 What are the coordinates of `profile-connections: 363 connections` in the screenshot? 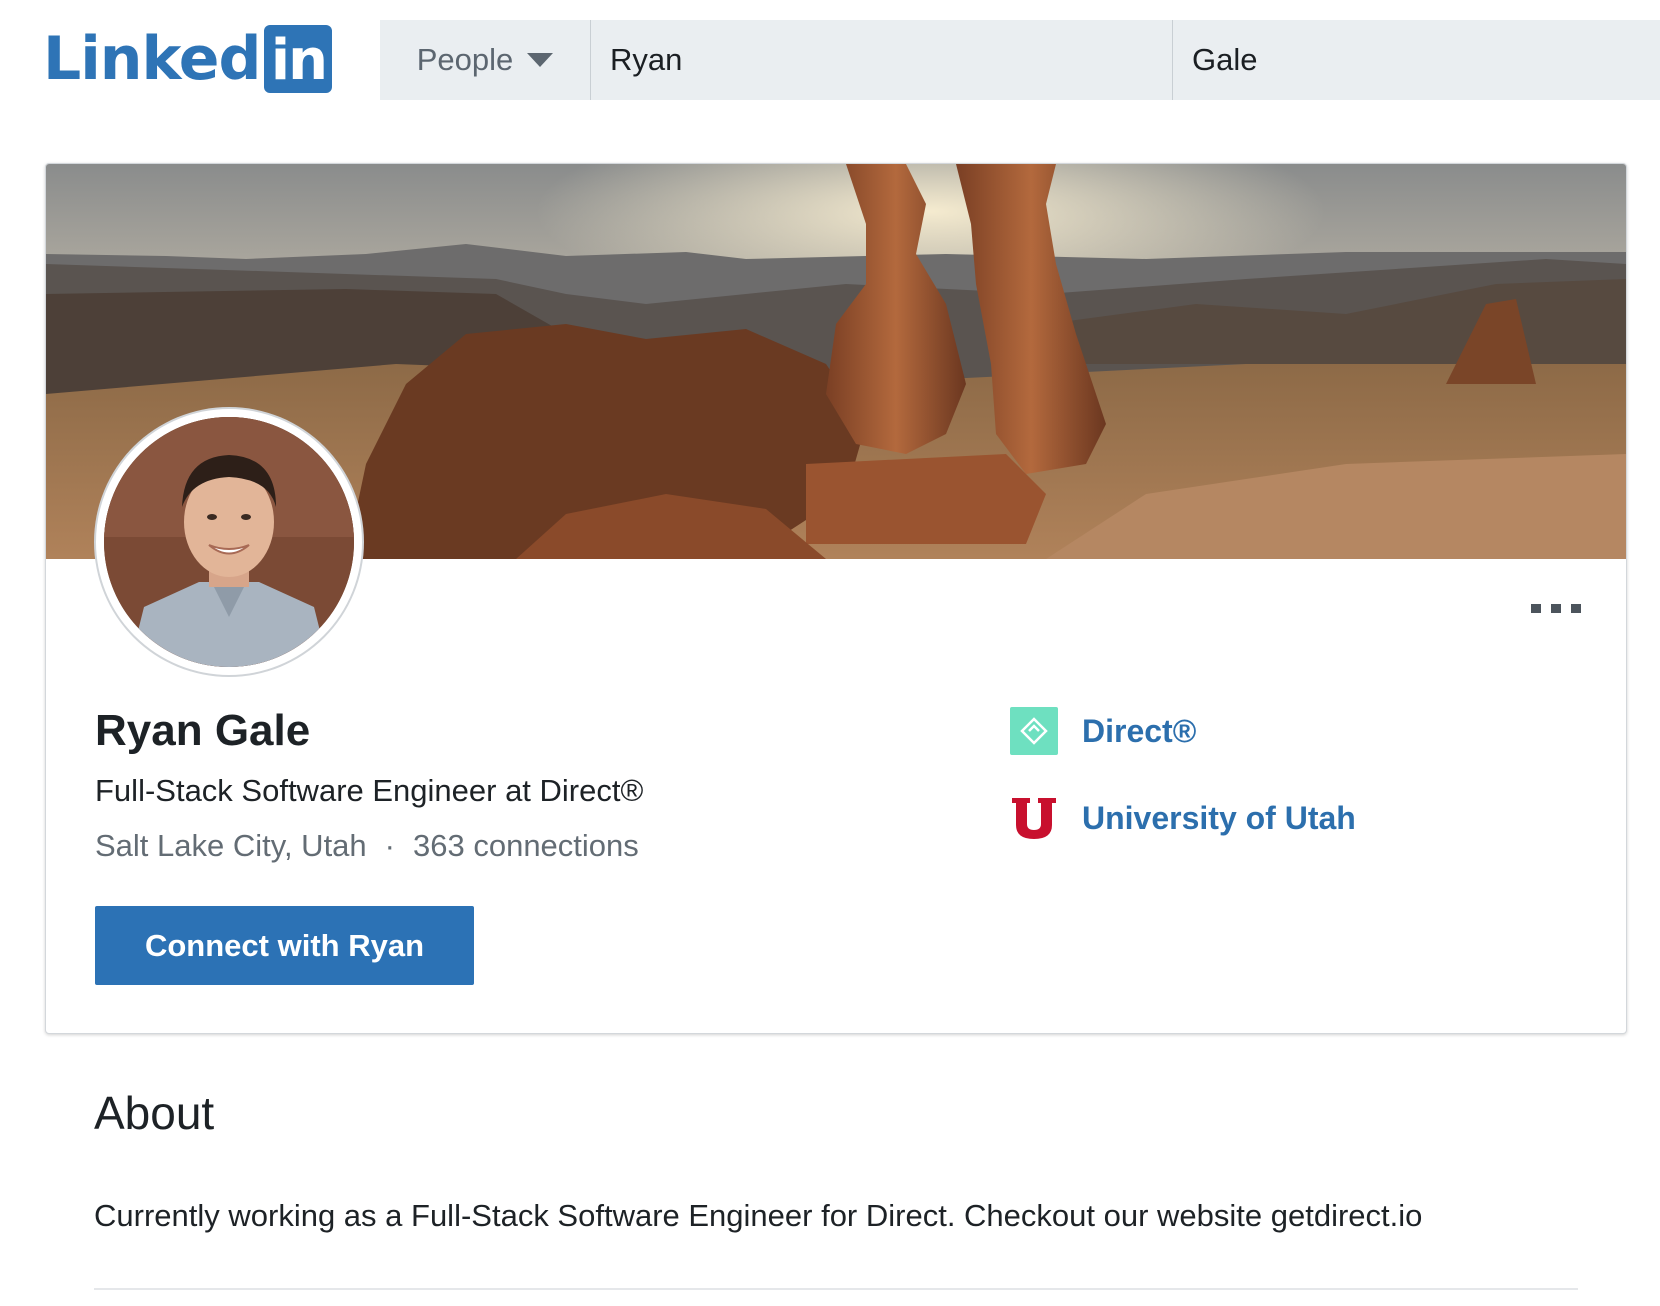 It's located at (526, 846).